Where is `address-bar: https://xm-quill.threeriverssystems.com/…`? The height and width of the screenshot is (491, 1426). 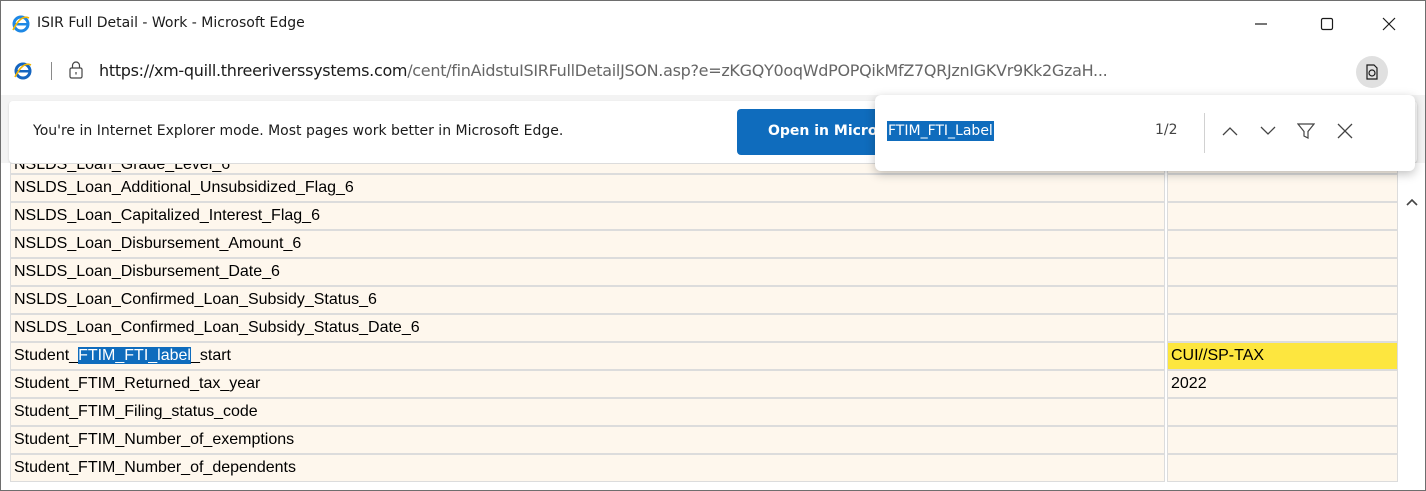 address-bar: https://xm-quill.threeriverssystems.com/… is located at coordinates (713, 71).